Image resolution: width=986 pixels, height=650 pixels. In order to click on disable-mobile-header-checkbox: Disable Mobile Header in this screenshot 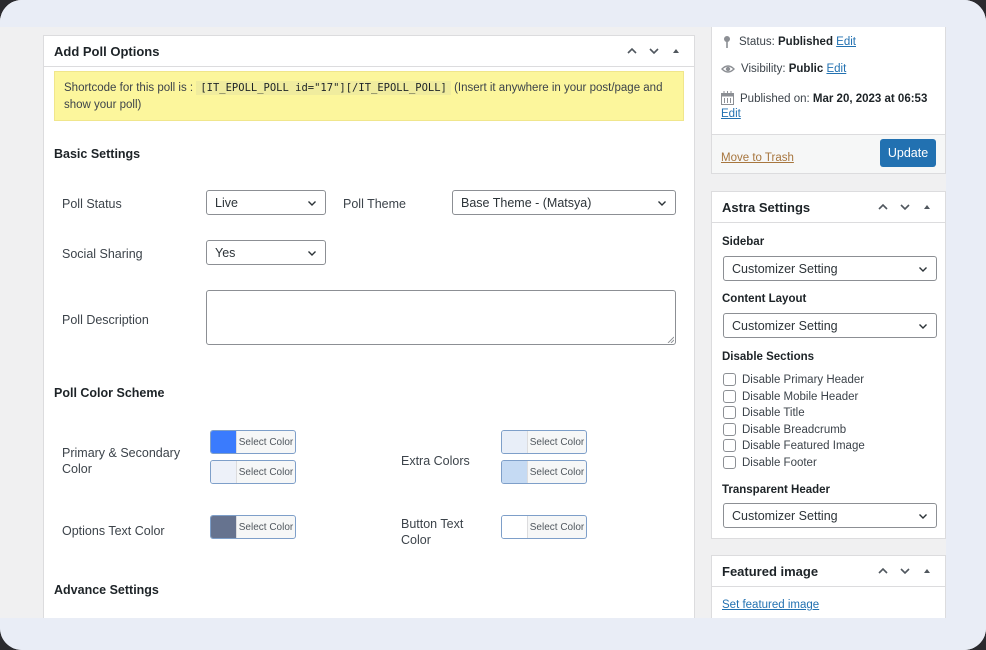, I will do `click(790, 396)`.